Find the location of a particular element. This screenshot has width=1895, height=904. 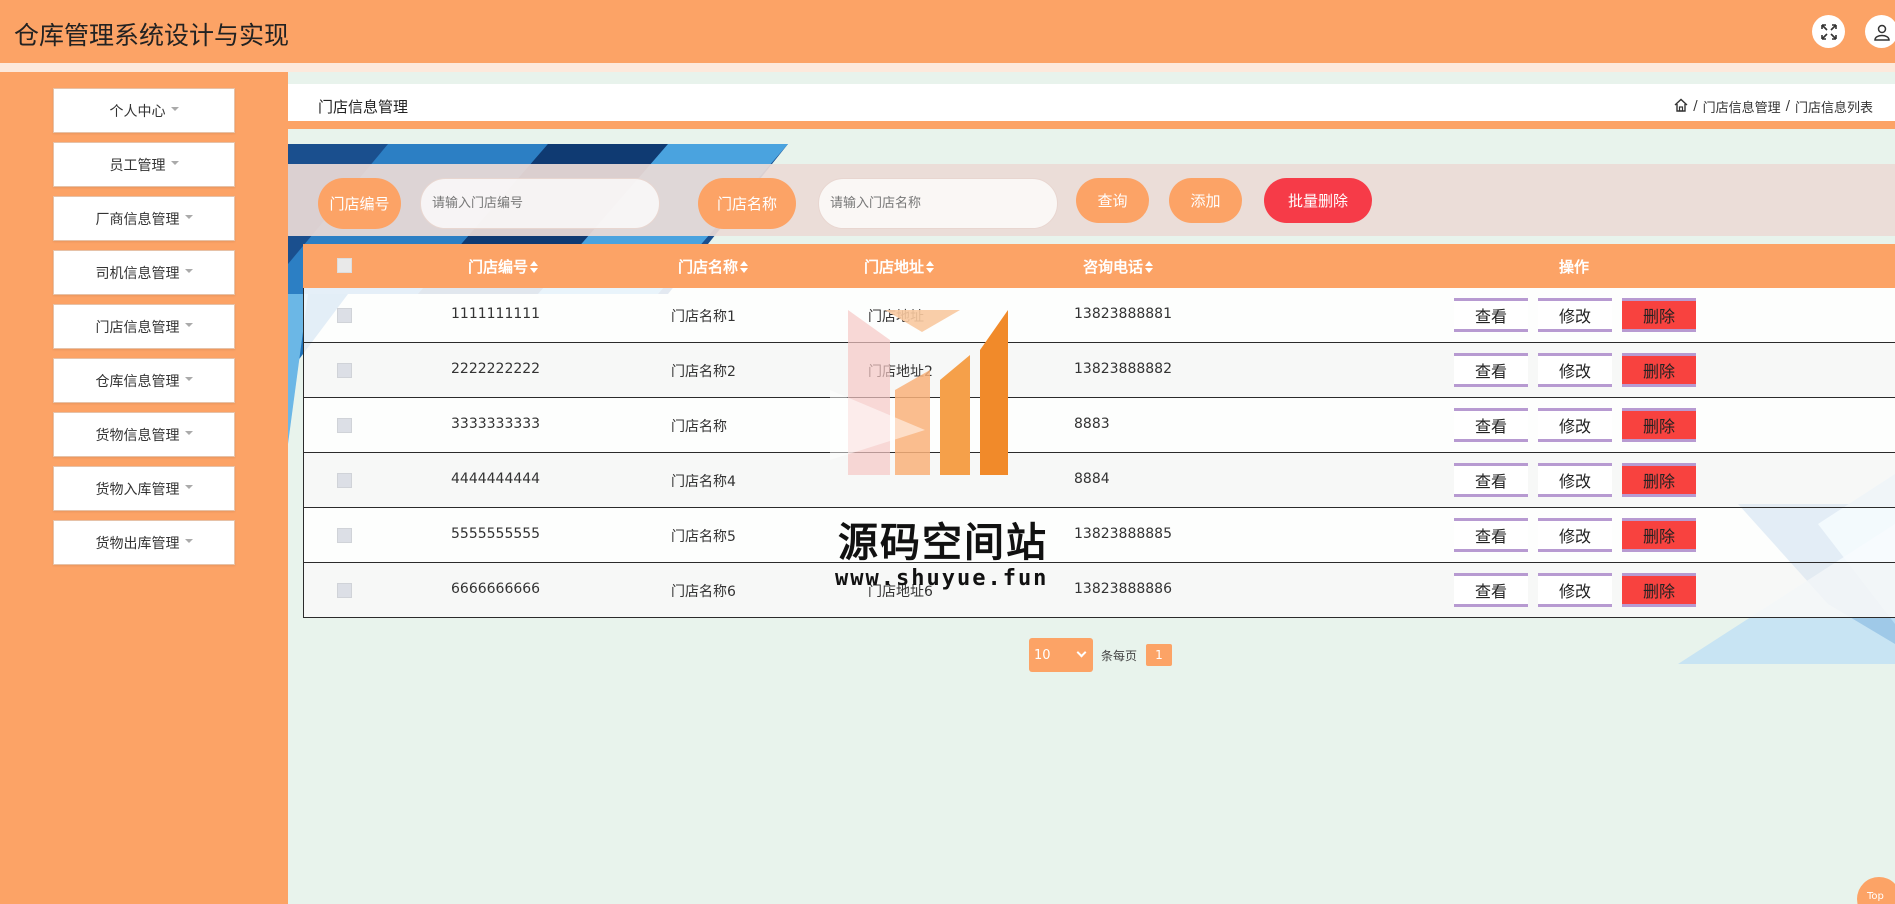

cell-store-code: 2222222222 is located at coordinates (496, 369).